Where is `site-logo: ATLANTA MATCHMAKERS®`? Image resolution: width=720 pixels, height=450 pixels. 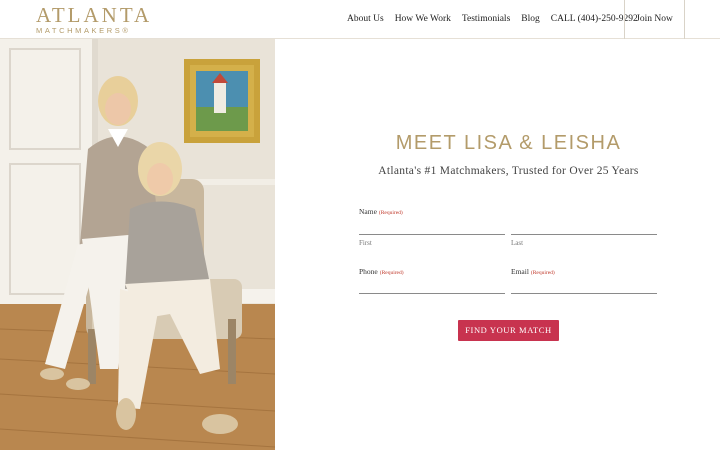
site-logo: ATLANTA MATCHMAKERS® is located at coordinates (94, 19).